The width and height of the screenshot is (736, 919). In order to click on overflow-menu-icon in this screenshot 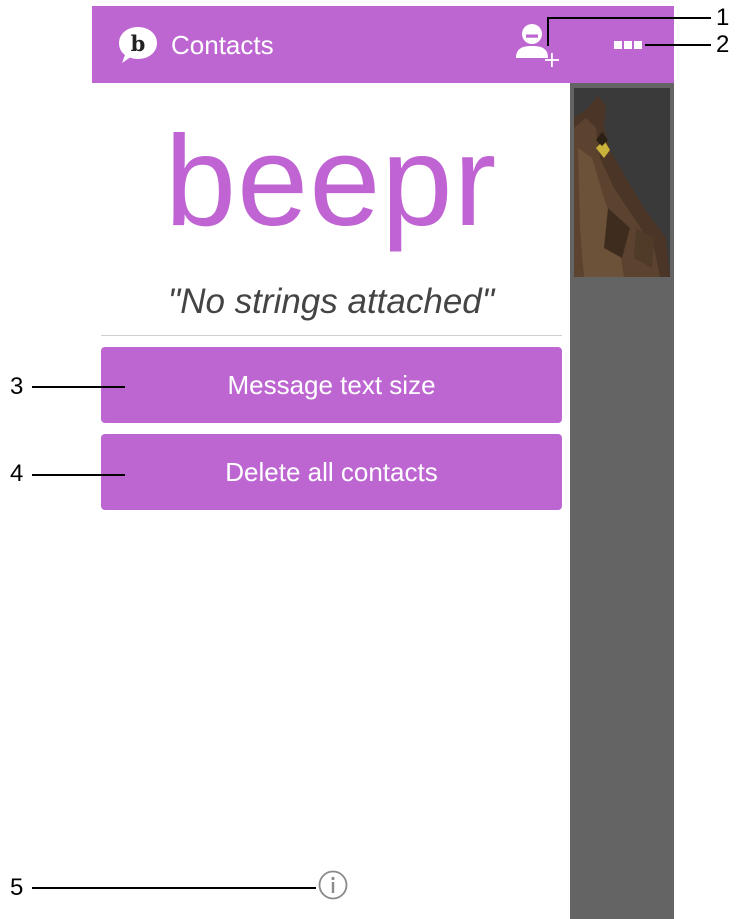, I will do `click(618, 45)`.